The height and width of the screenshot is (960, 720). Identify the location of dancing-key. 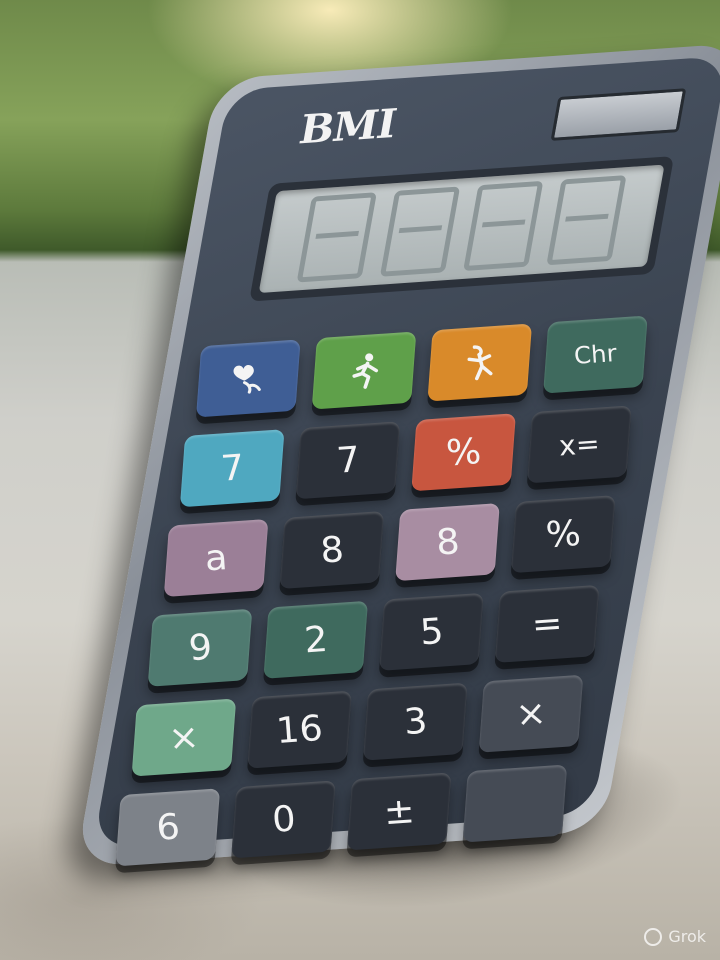
(480, 362).